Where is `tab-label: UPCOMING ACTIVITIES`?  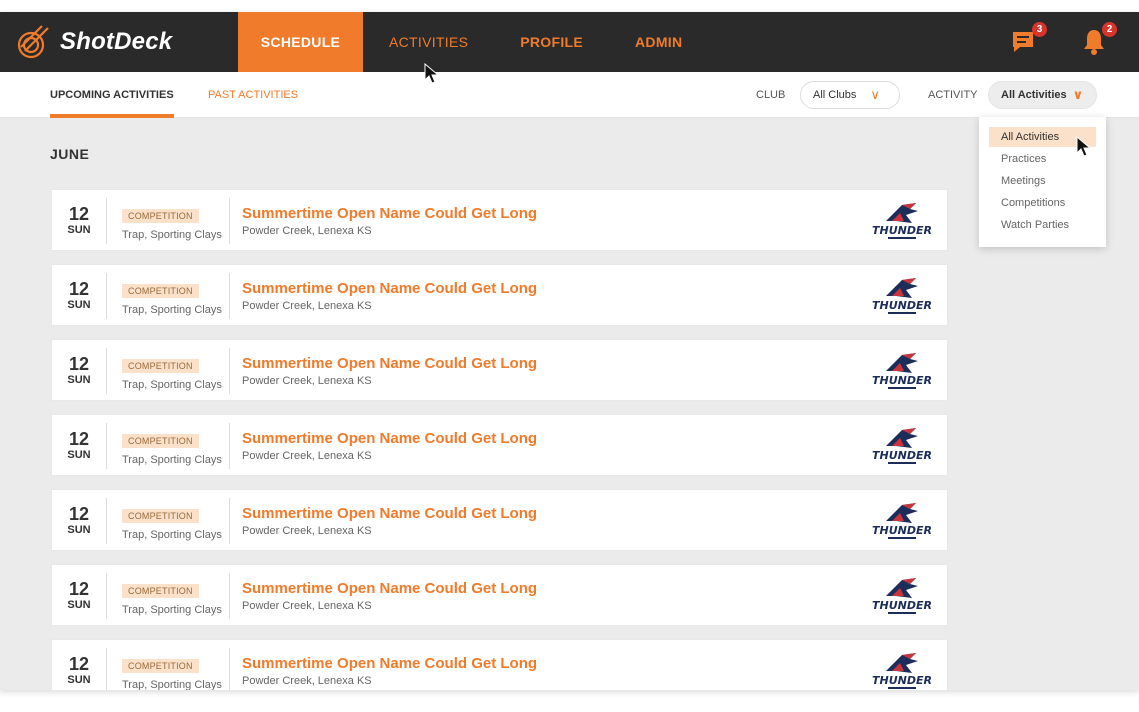
tab-label: UPCOMING ACTIVITIES is located at coordinates (112, 95).